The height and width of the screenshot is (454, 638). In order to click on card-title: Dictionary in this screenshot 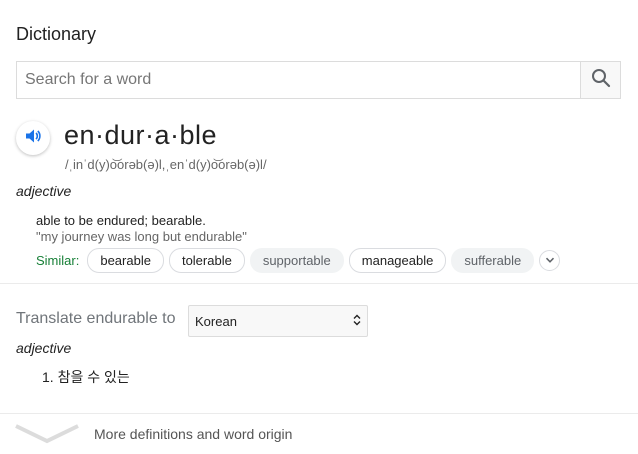, I will do `click(56, 34)`.